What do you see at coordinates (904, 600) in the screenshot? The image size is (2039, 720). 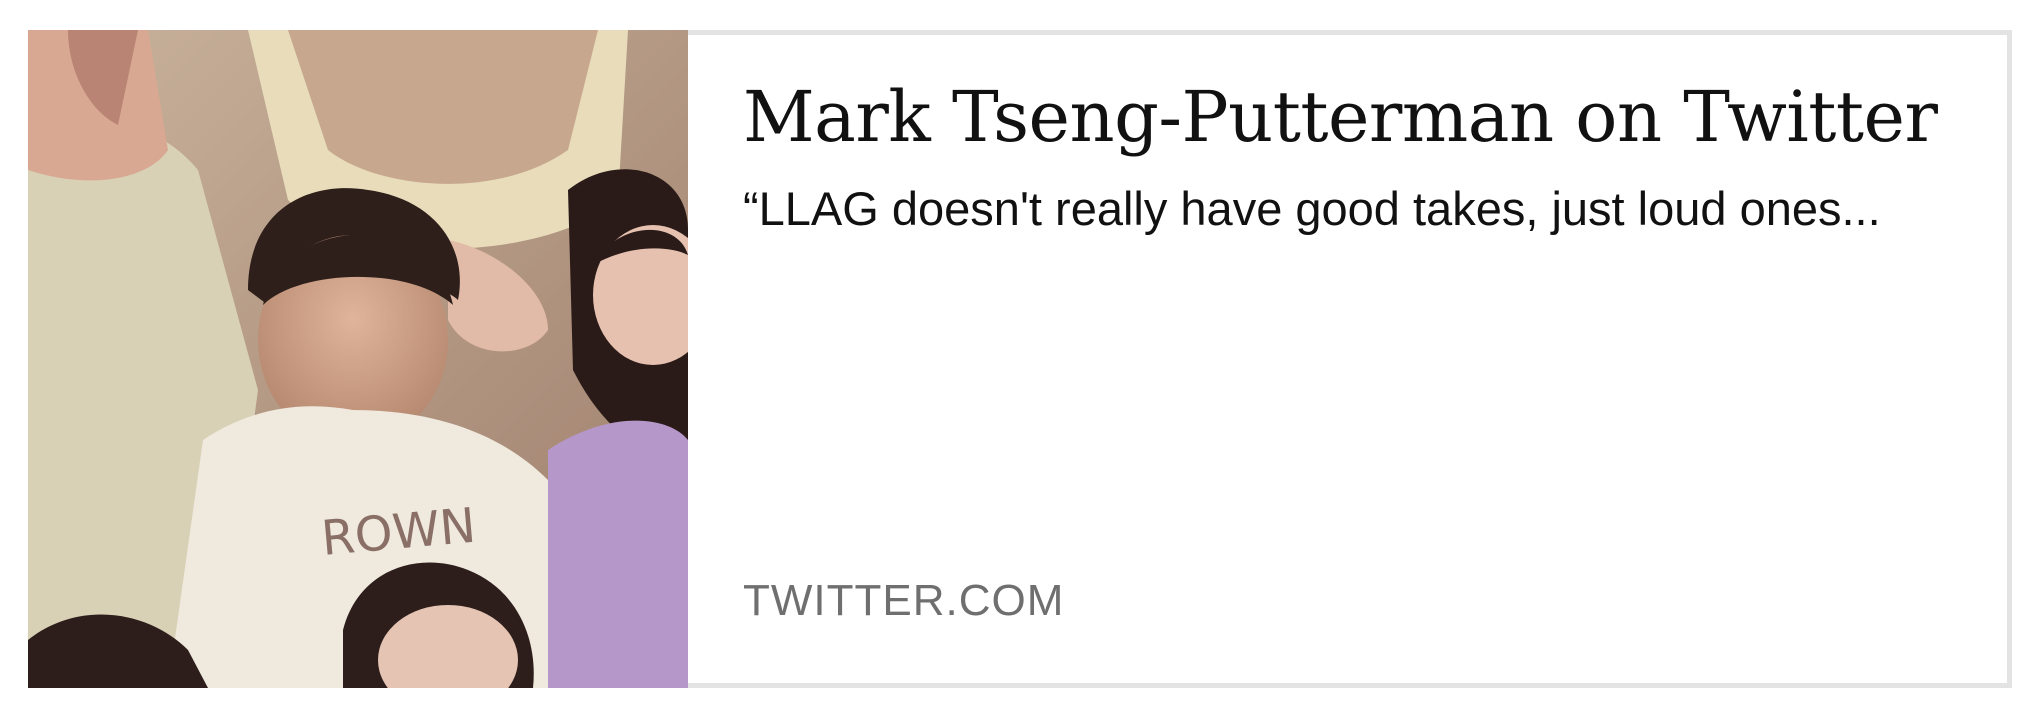 I see `preview-domain: TWITTER.COM` at bounding box center [904, 600].